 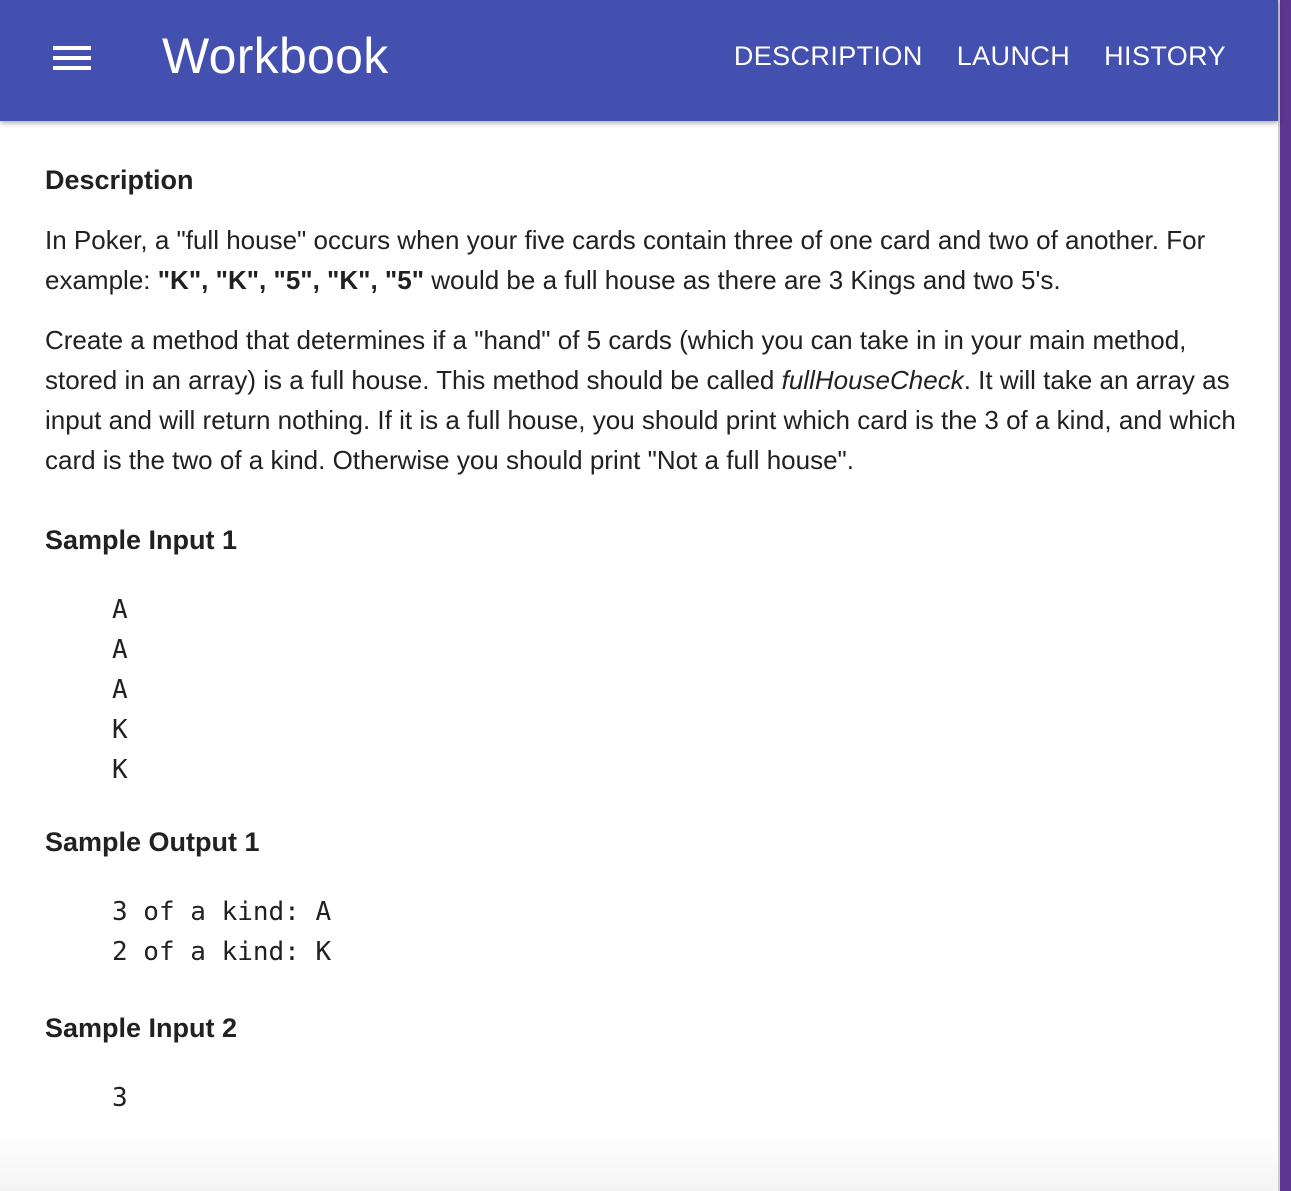 I want to click on top-nav: DESCRIPTION LAUNCH HISTORY, so click(x=980, y=56).